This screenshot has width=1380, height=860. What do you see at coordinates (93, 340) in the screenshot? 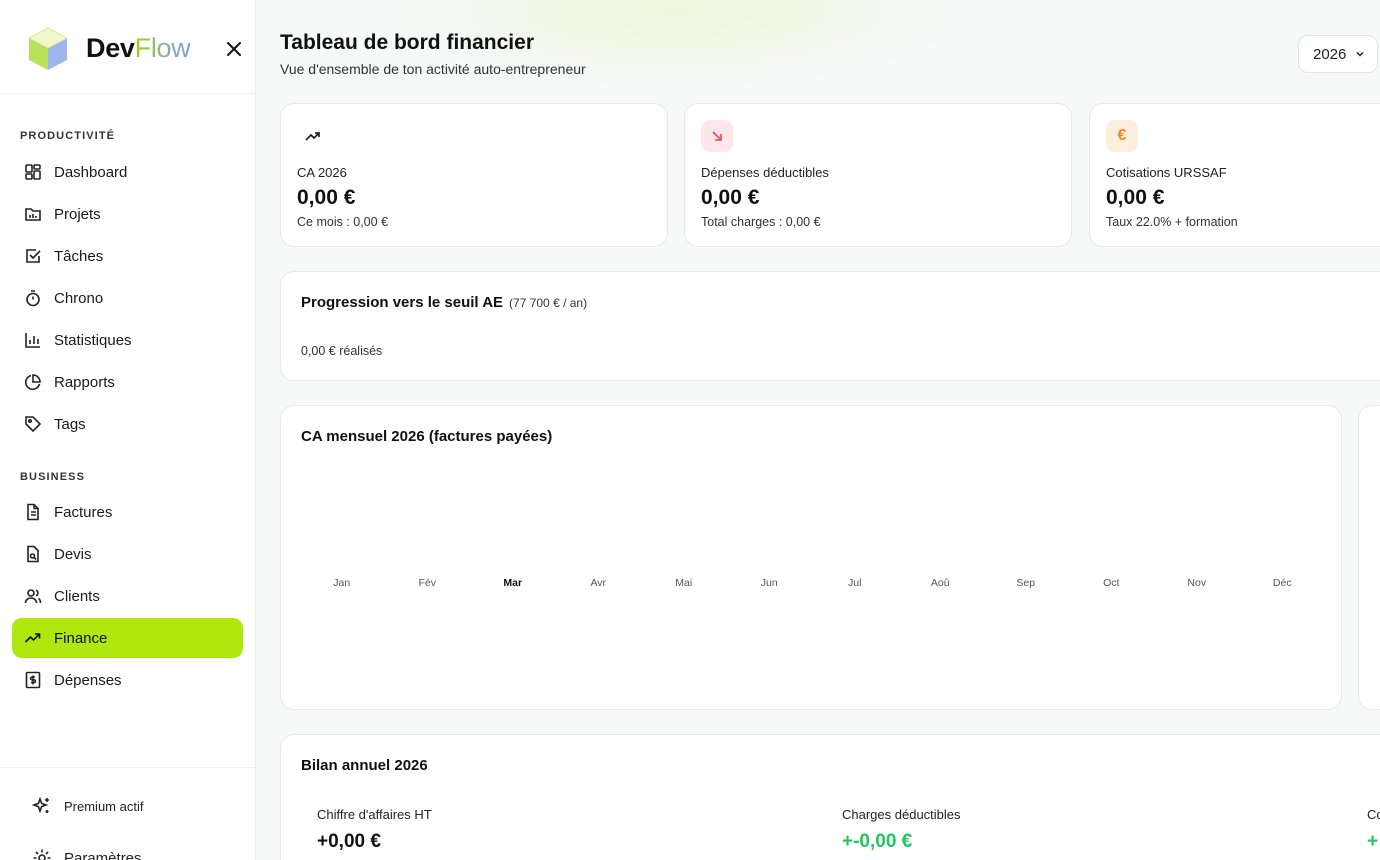
I see `sidebar-item-label: Statistiques` at bounding box center [93, 340].